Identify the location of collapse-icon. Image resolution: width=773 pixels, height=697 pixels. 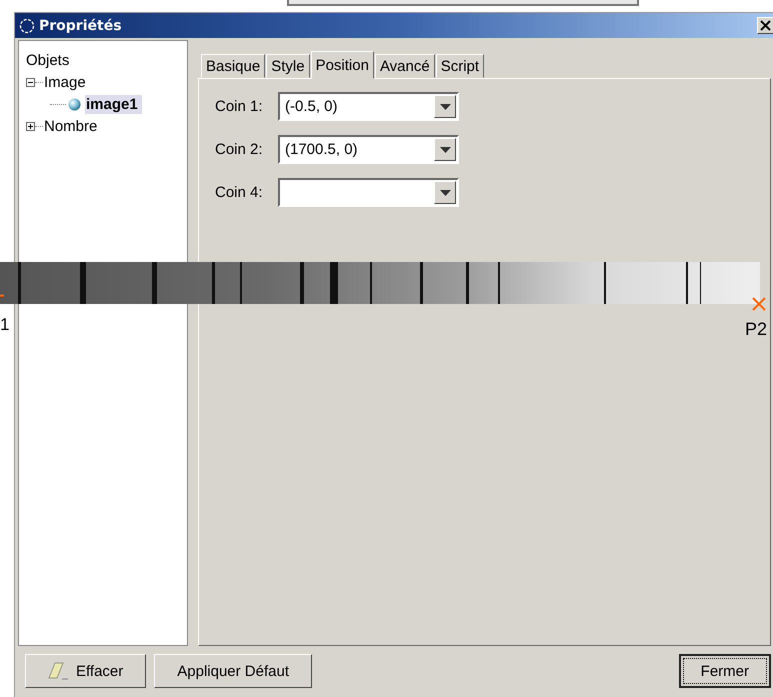
(30, 82).